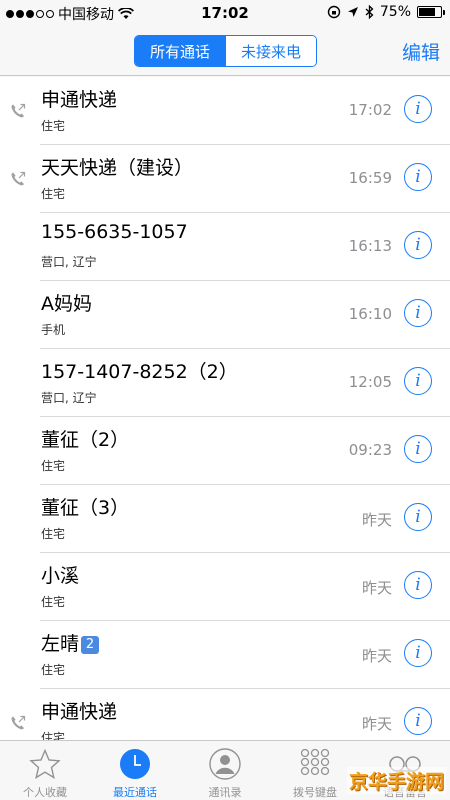 The width and height of the screenshot is (450, 800). I want to click on call-row: 董征（2） 住宅 09:23 i, so click(245, 451).